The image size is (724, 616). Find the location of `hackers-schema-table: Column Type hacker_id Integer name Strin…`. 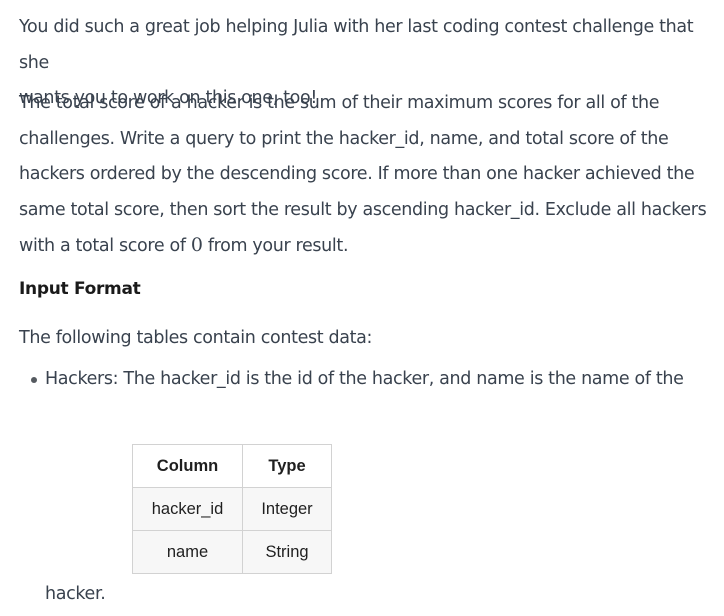

hackers-schema-table: Column Type hacker_id Integer name Strin… is located at coordinates (232, 509).